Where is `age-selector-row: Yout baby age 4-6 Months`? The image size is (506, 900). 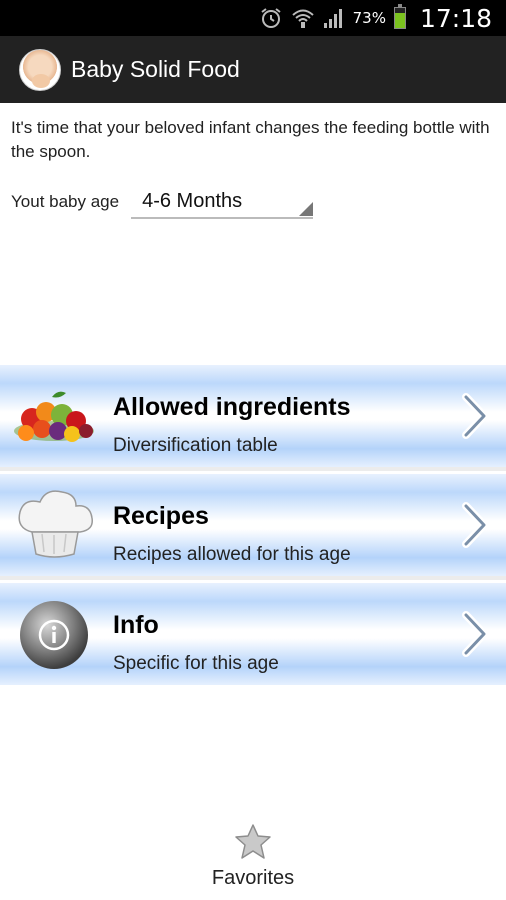 age-selector-row: Yout baby age 4-6 Months is located at coordinates (162, 202).